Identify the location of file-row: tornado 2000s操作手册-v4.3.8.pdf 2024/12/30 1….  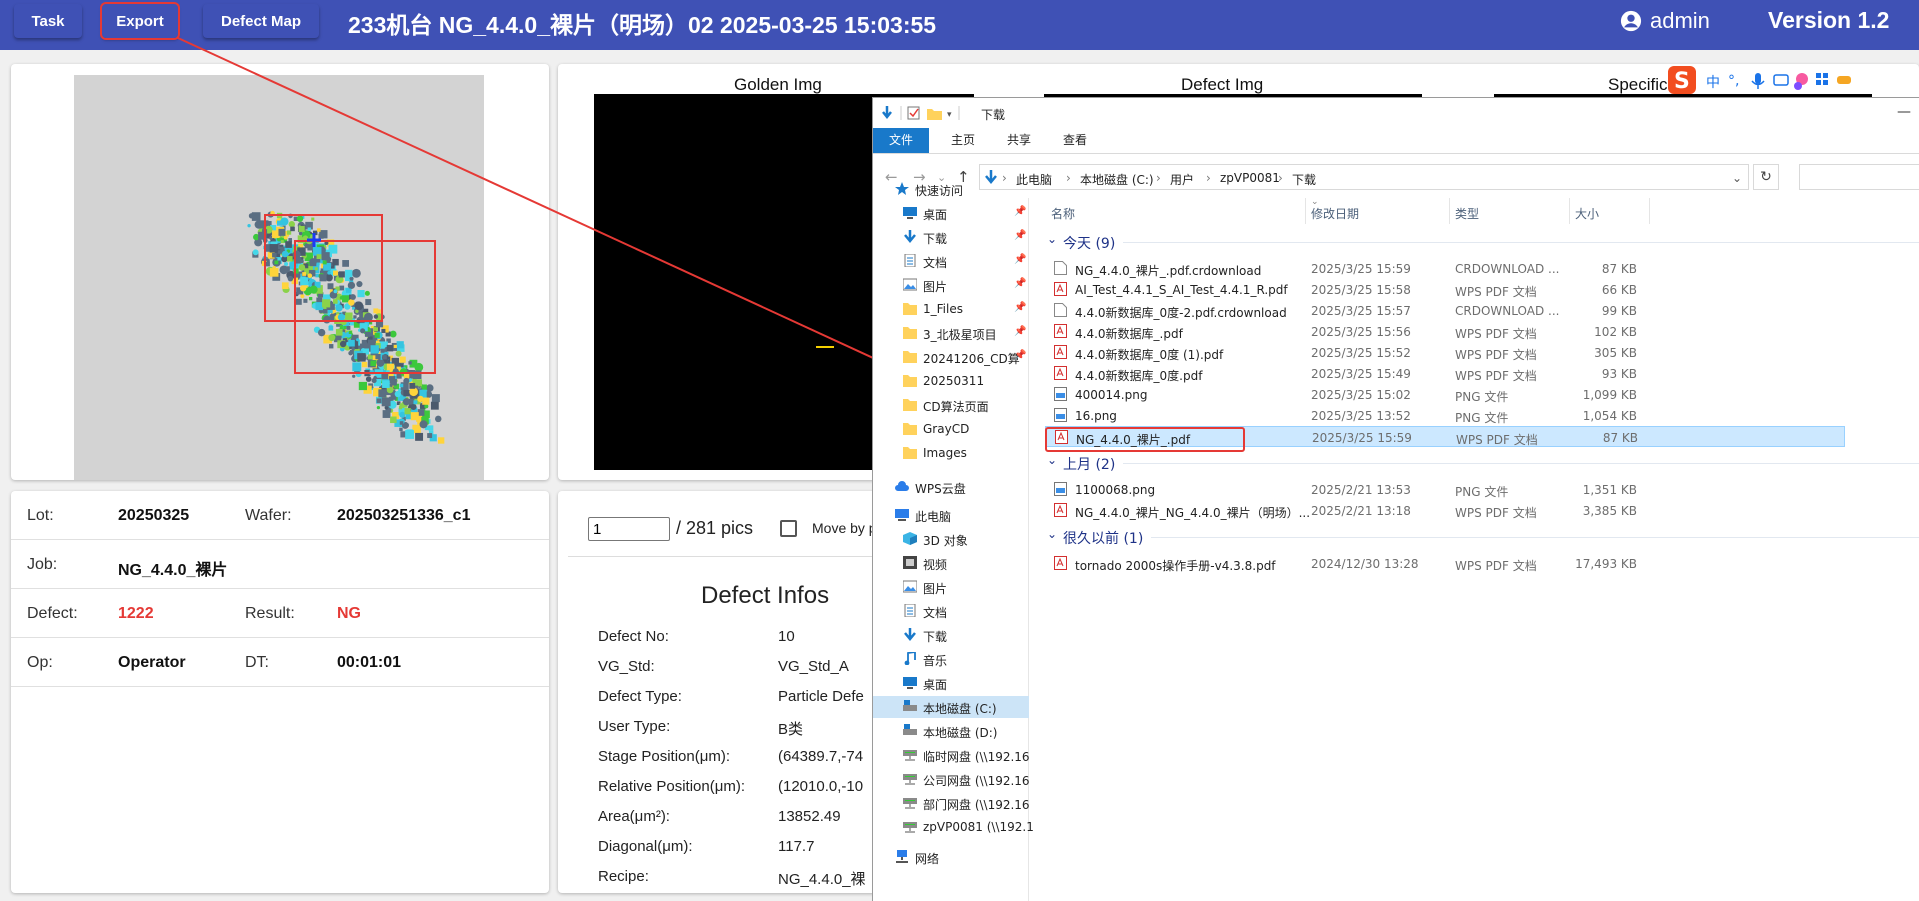
(1445, 563).